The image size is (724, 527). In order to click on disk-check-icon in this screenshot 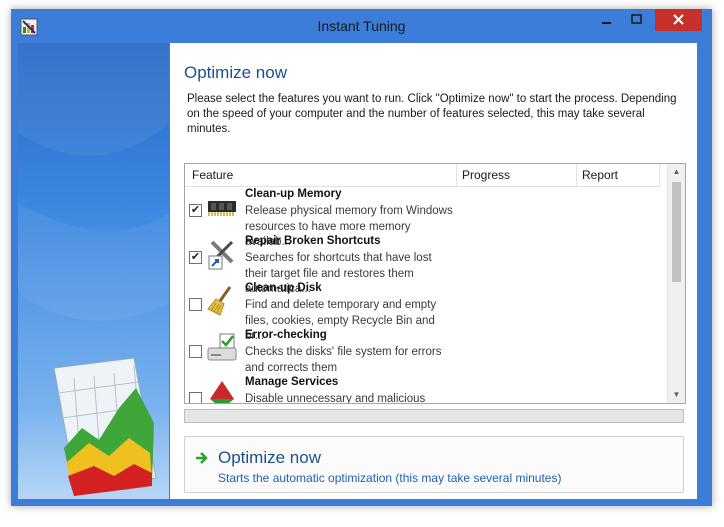, I will do `click(222, 347)`.